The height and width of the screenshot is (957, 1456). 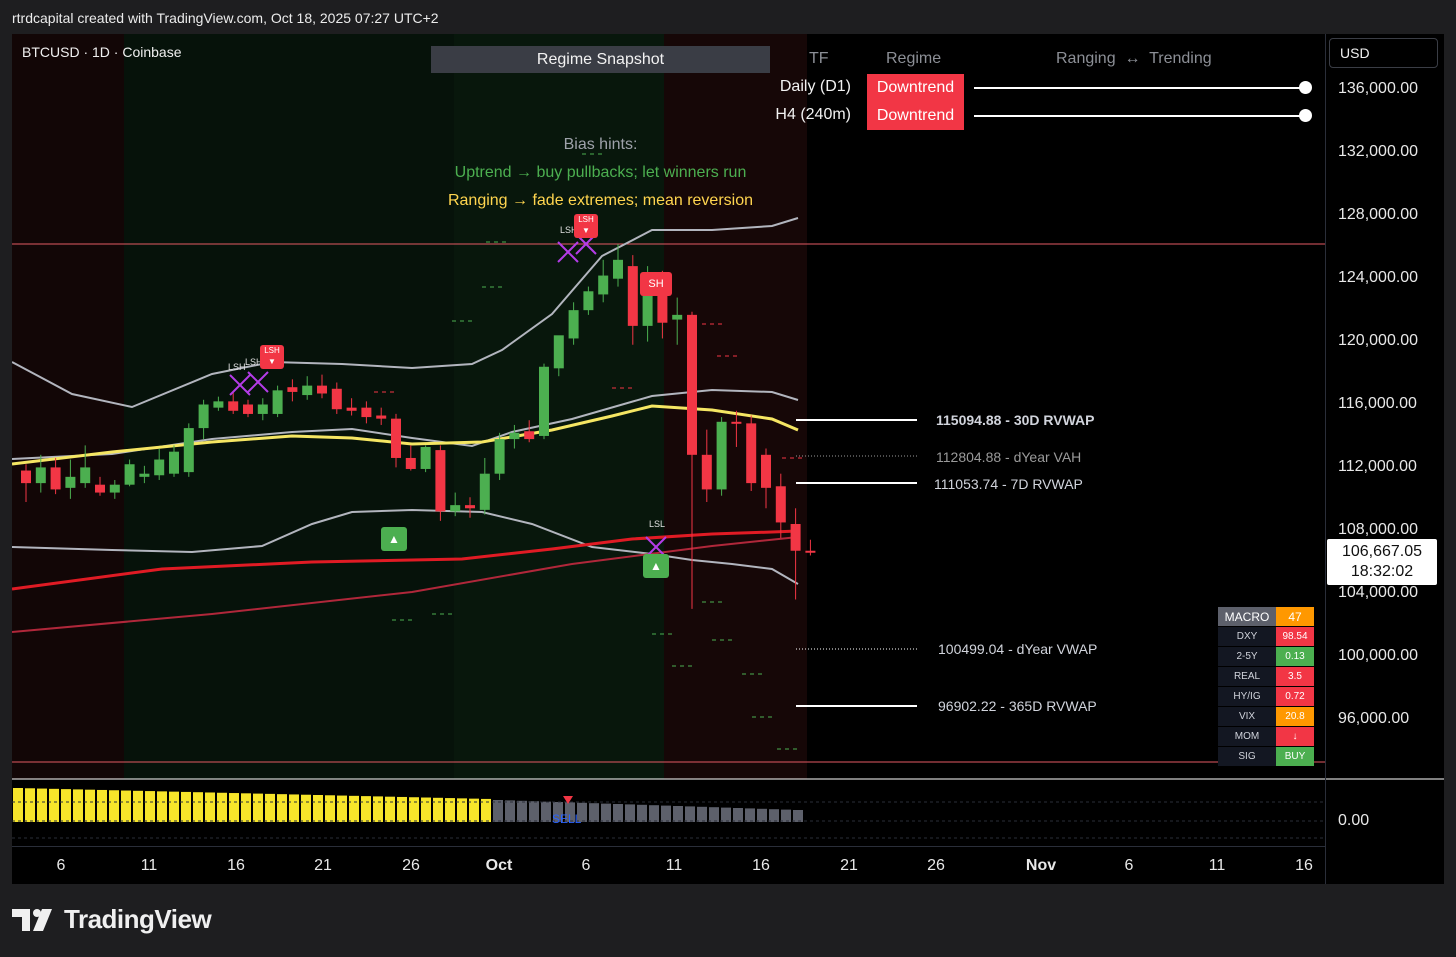 What do you see at coordinates (237, 367) in the screenshot?
I see `pivot-lsh-label: LSH` at bounding box center [237, 367].